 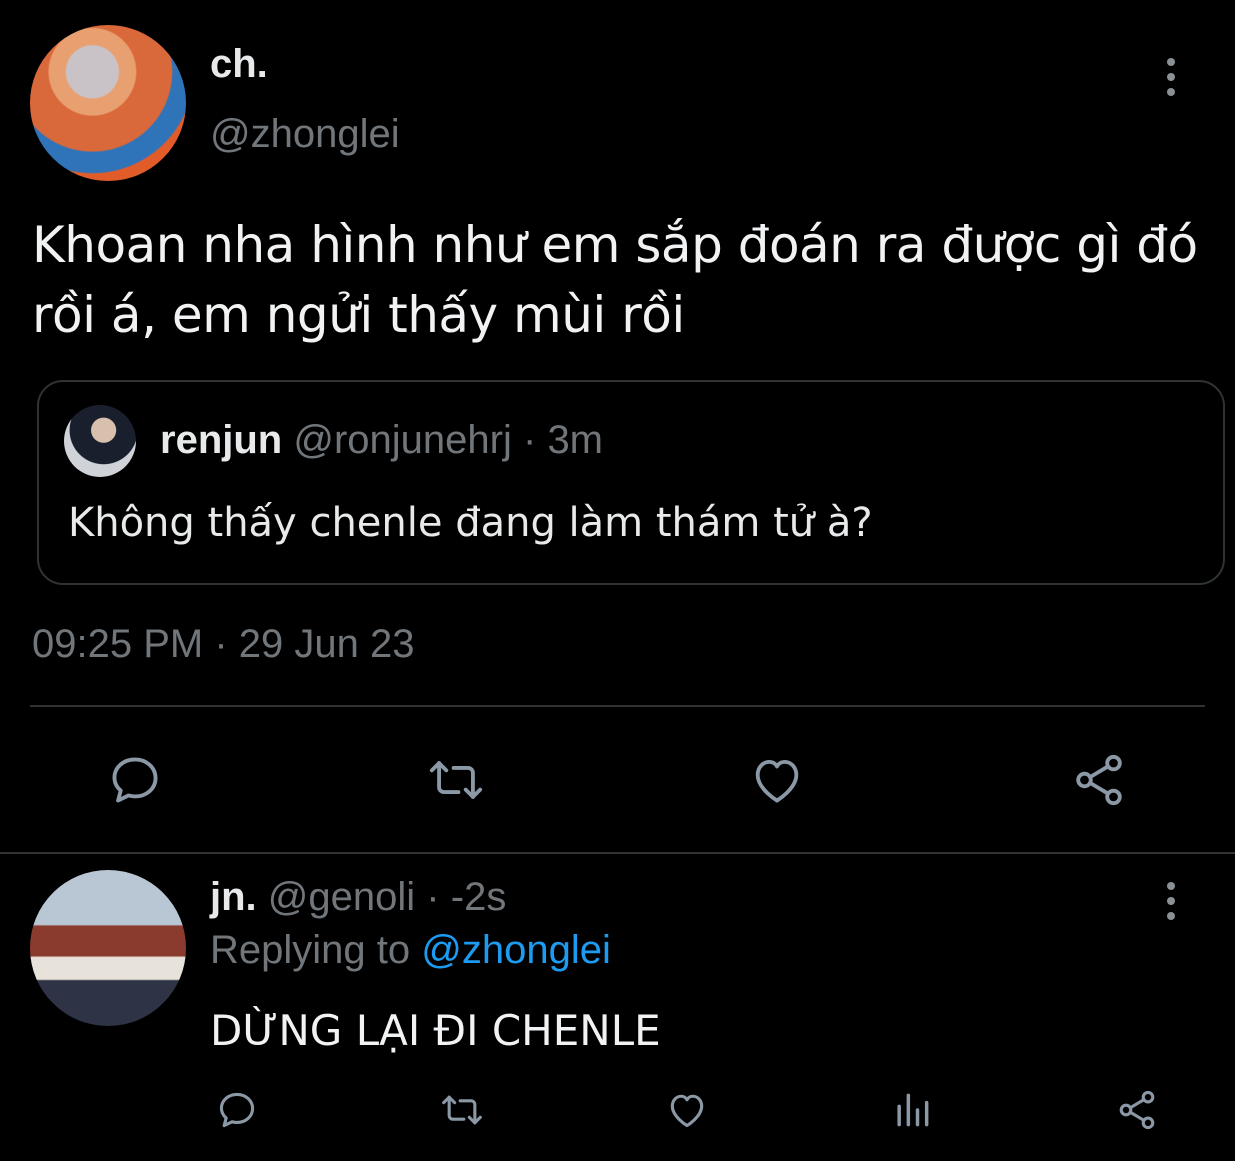 What do you see at coordinates (478, 897) in the screenshot?
I see `reply-time: -2s` at bounding box center [478, 897].